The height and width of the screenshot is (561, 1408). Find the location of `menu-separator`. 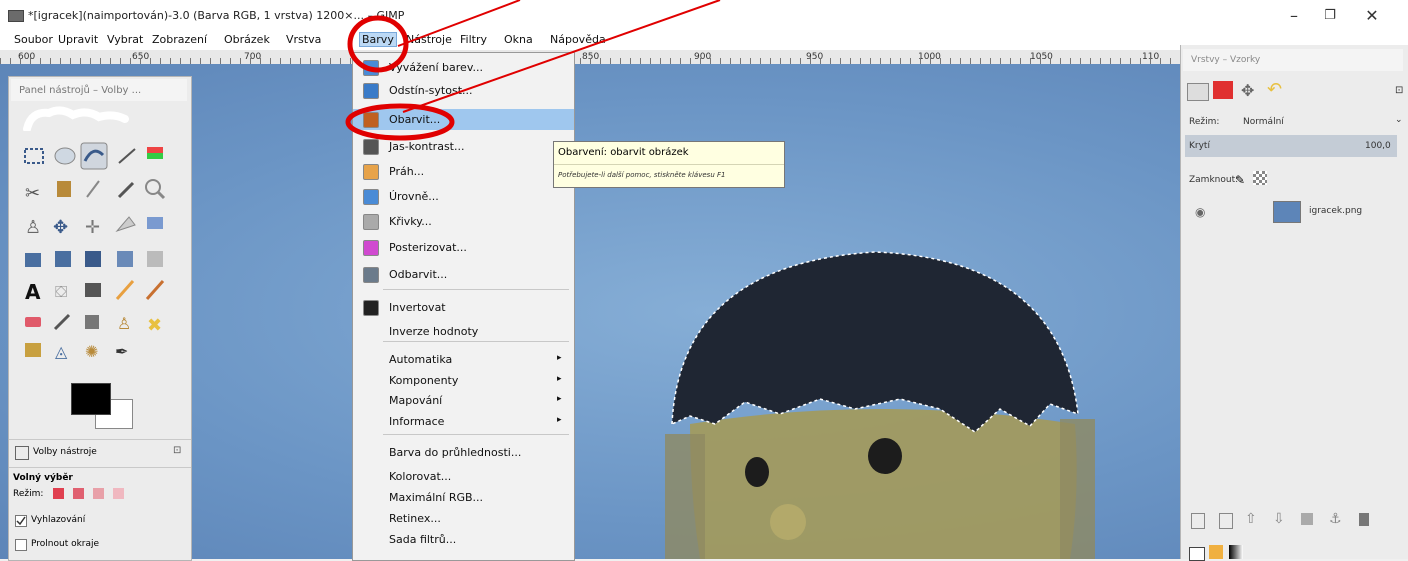

menu-separator is located at coordinates (476, 434).